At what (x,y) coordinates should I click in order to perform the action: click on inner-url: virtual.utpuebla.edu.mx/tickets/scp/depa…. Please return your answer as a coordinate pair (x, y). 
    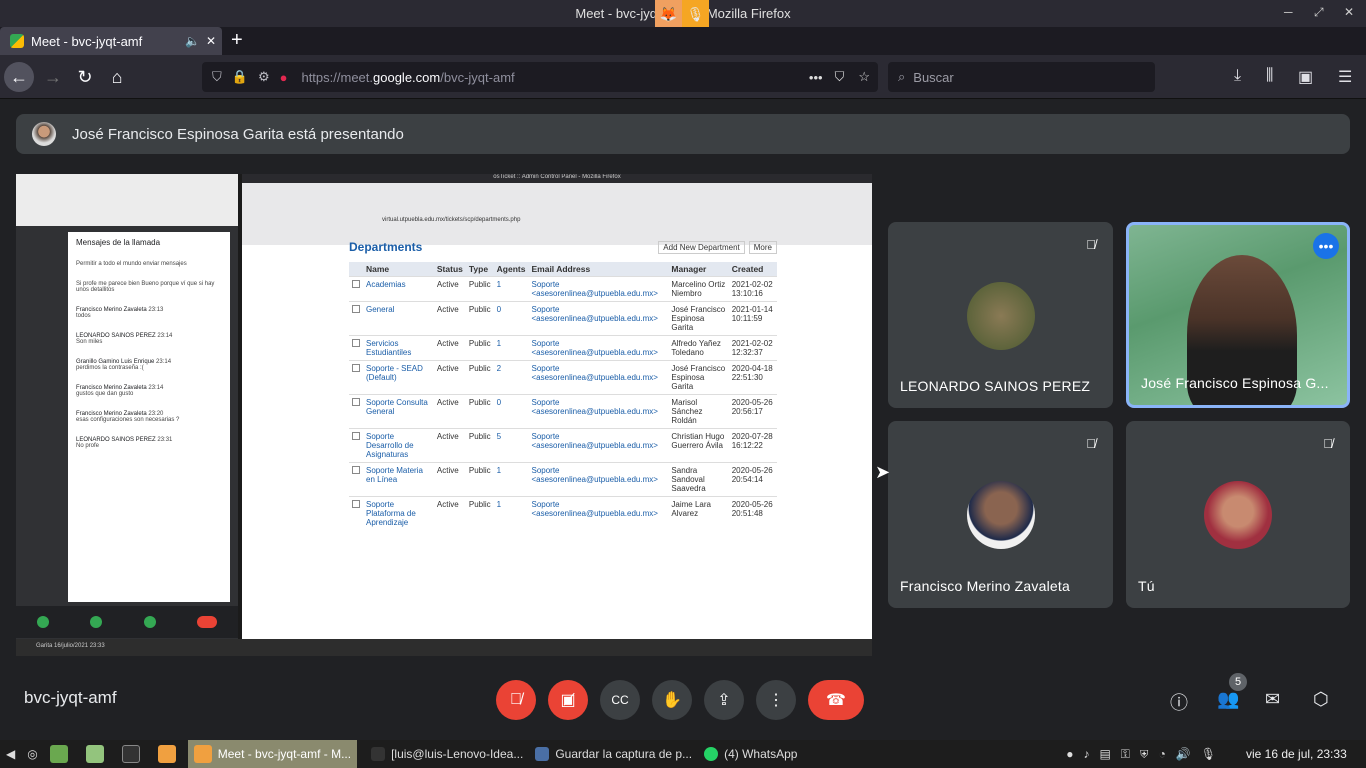
    Looking at the image, I should click on (557, 214).